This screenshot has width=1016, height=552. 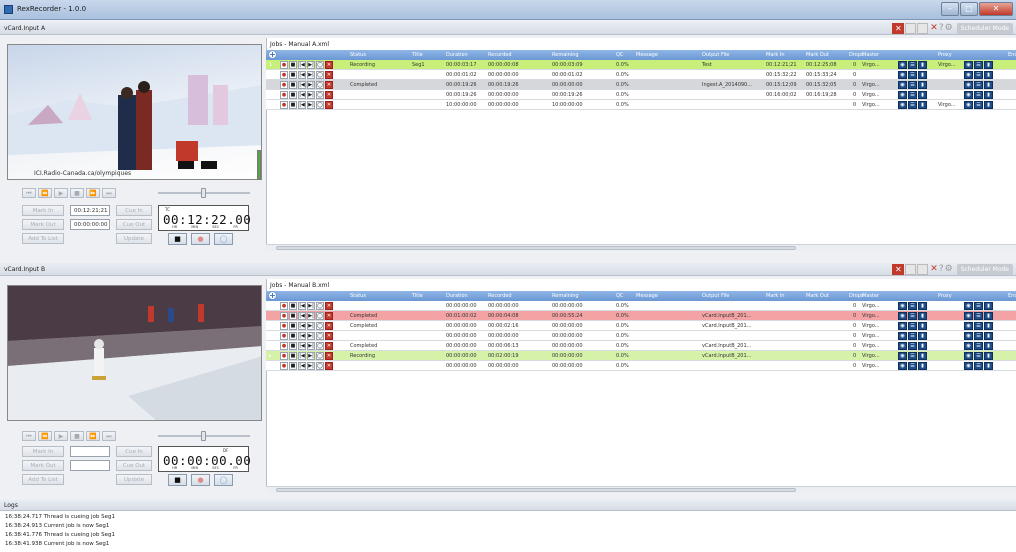 What do you see at coordinates (775, 55) in the screenshot?
I see `column-header-mark-in: Mark In` at bounding box center [775, 55].